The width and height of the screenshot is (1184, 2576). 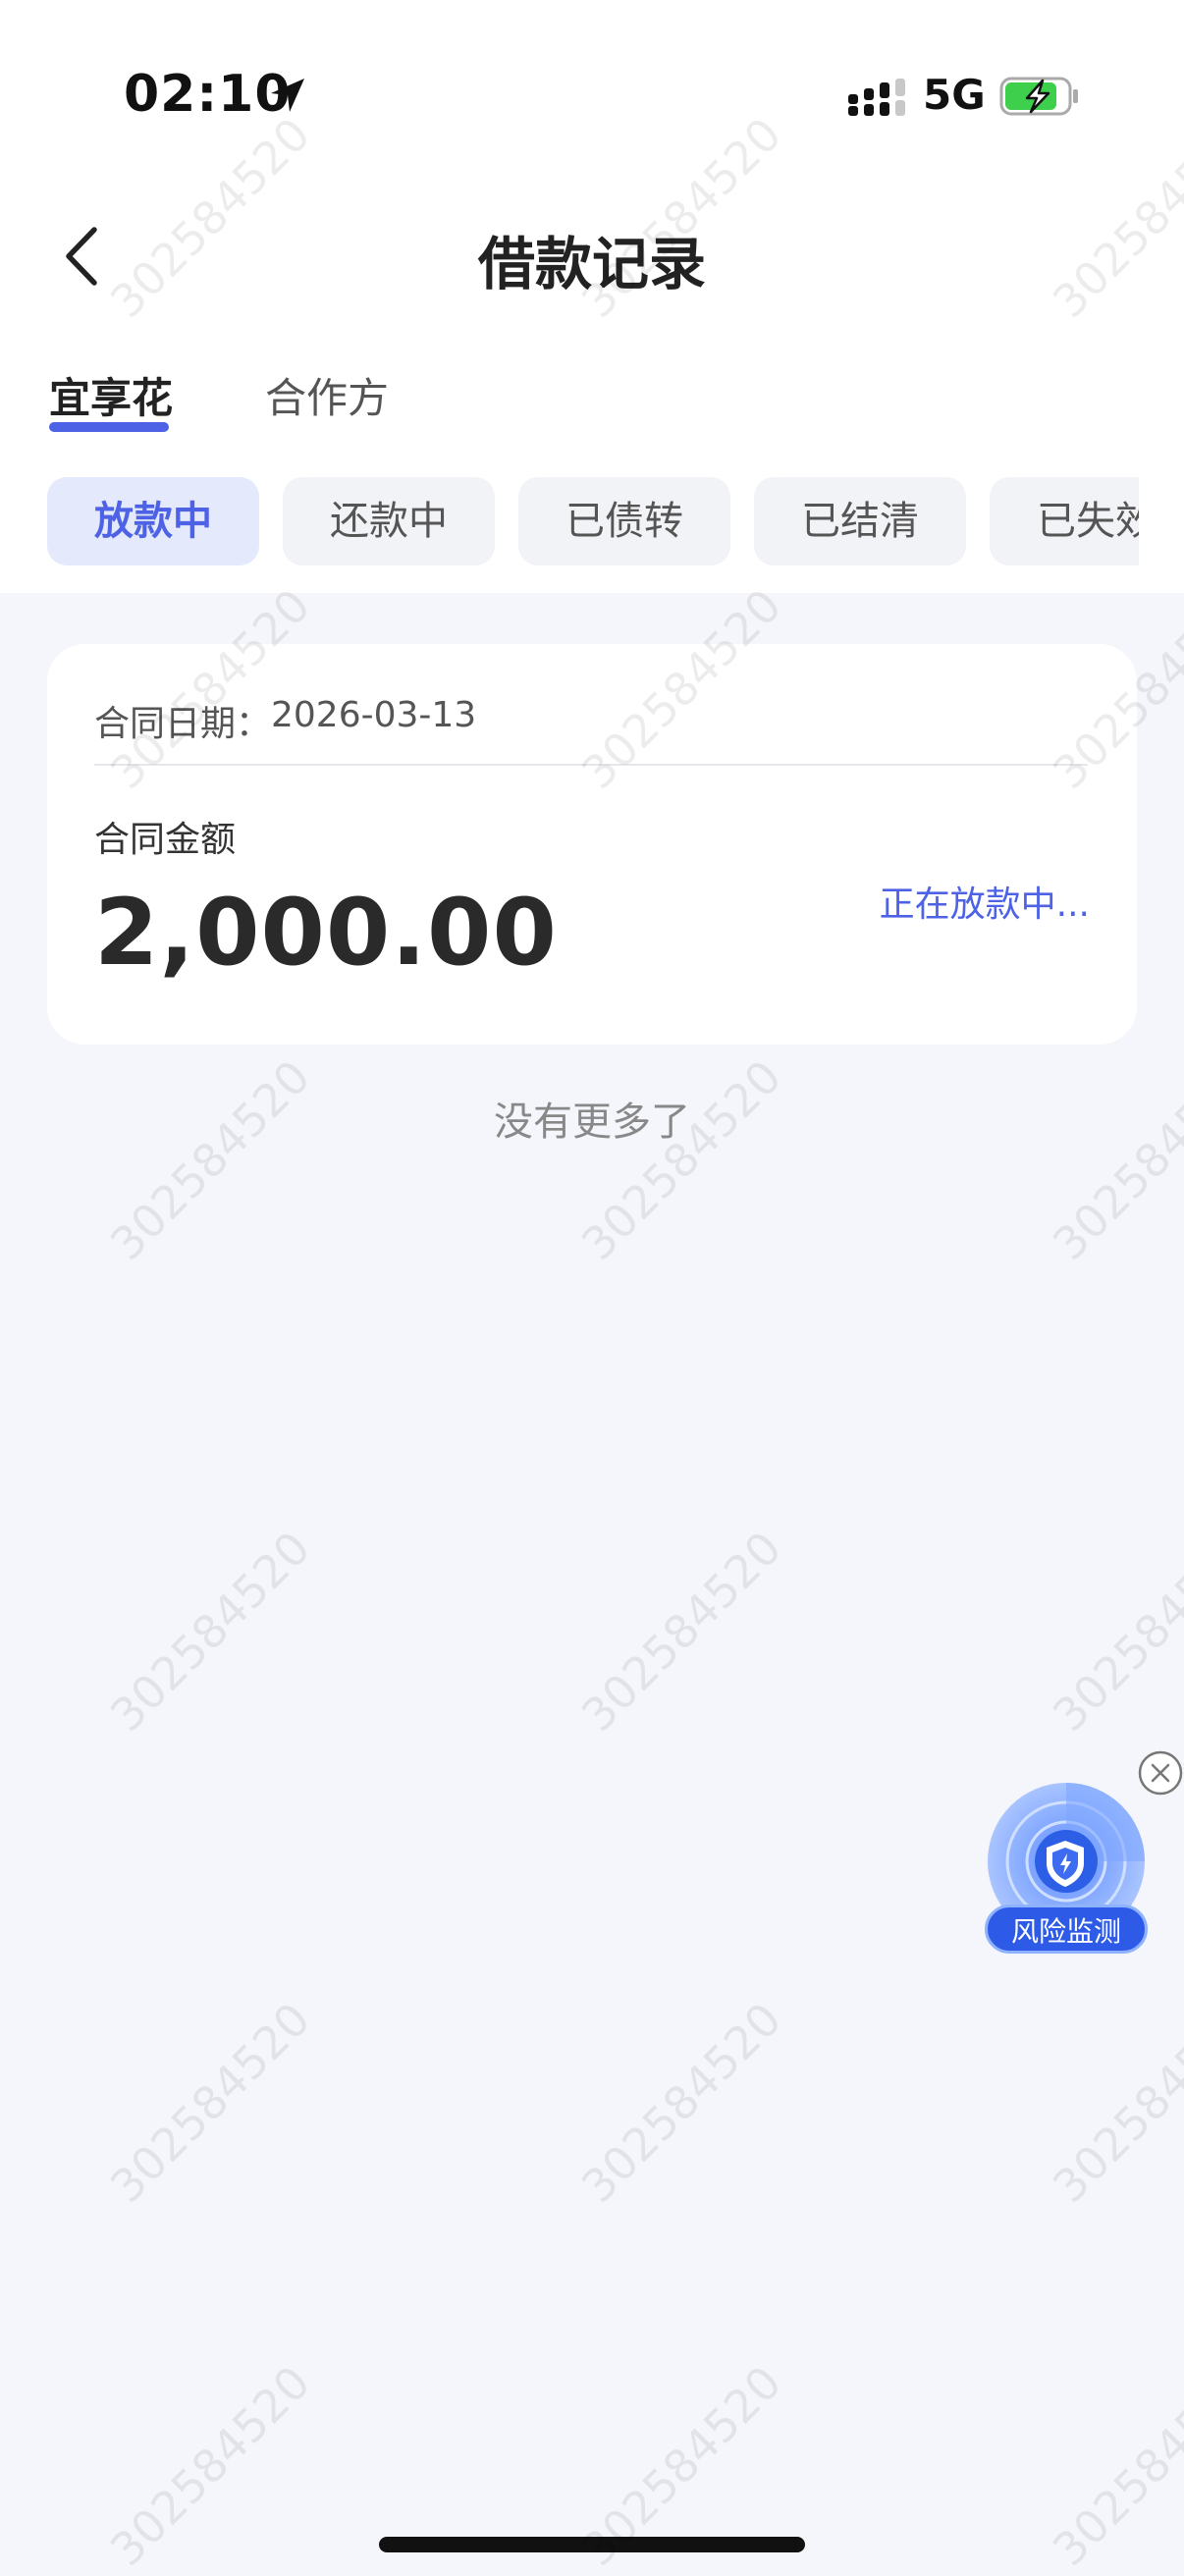 What do you see at coordinates (955, 95) in the screenshot?
I see `network-label: 5G` at bounding box center [955, 95].